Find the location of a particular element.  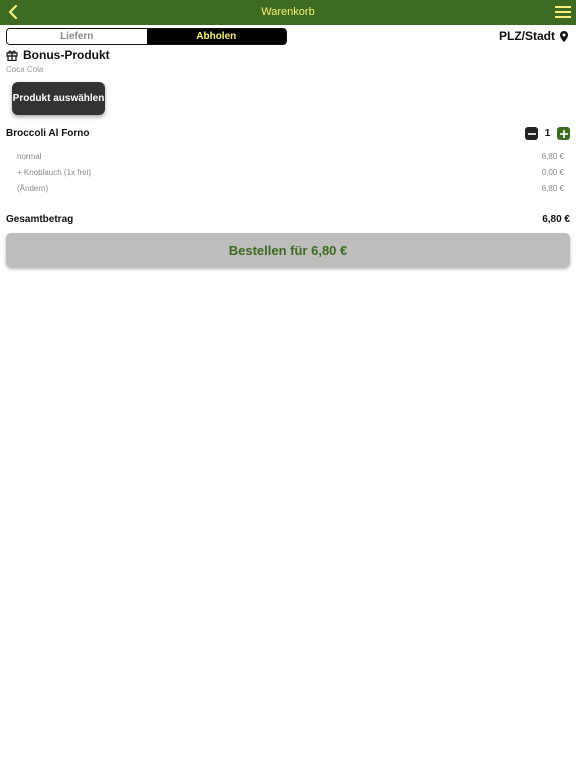

select-product-button: Produkt auswählen is located at coordinates (58, 98).